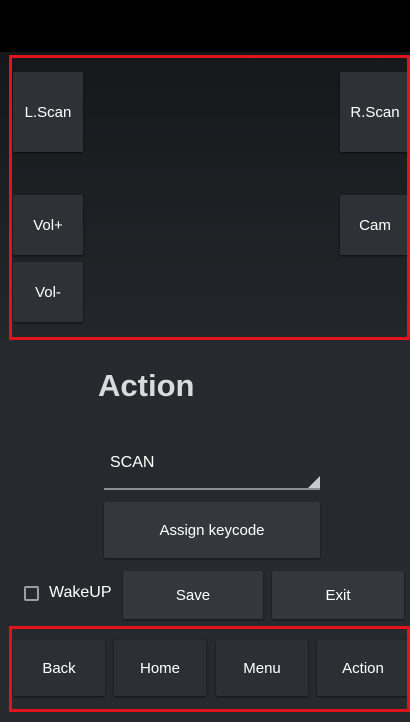  What do you see at coordinates (80, 592) in the screenshot?
I see `wakeup-label: WakeUP` at bounding box center [80, 592].